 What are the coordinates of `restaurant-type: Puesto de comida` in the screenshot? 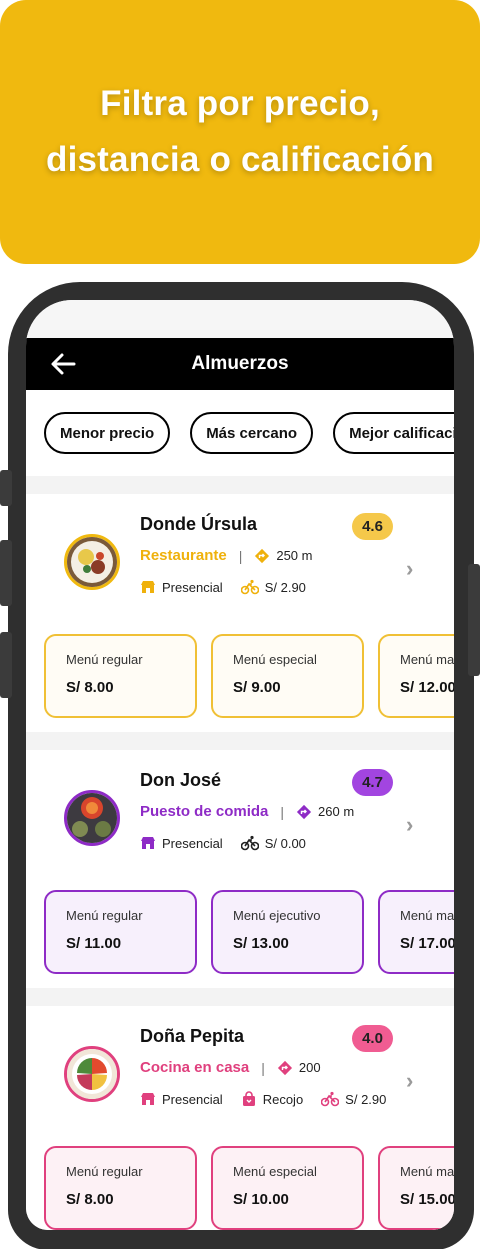 It's located at (204, 811).